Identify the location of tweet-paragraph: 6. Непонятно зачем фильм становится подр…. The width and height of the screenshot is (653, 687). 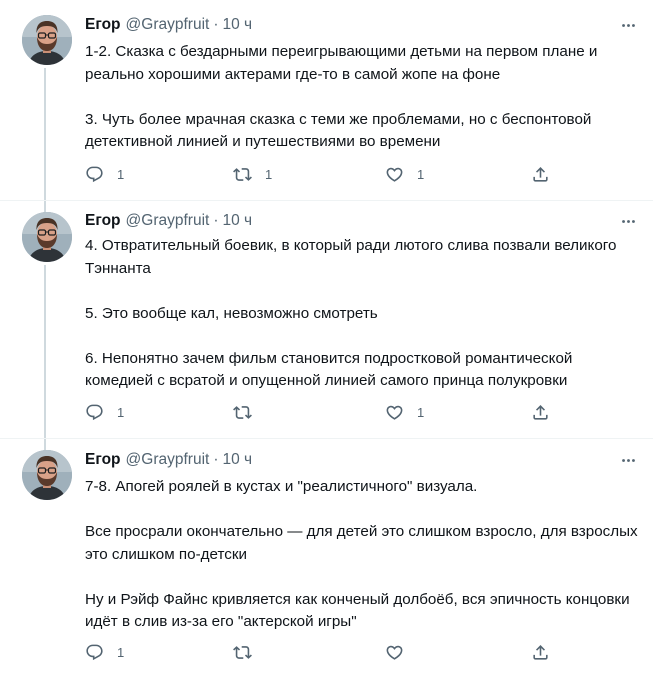
(329, 369).